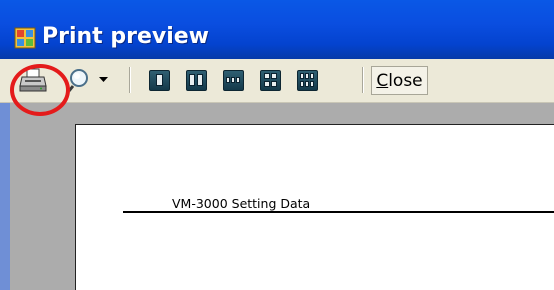  I want to click on two-pages-icon, so click(196, 80).